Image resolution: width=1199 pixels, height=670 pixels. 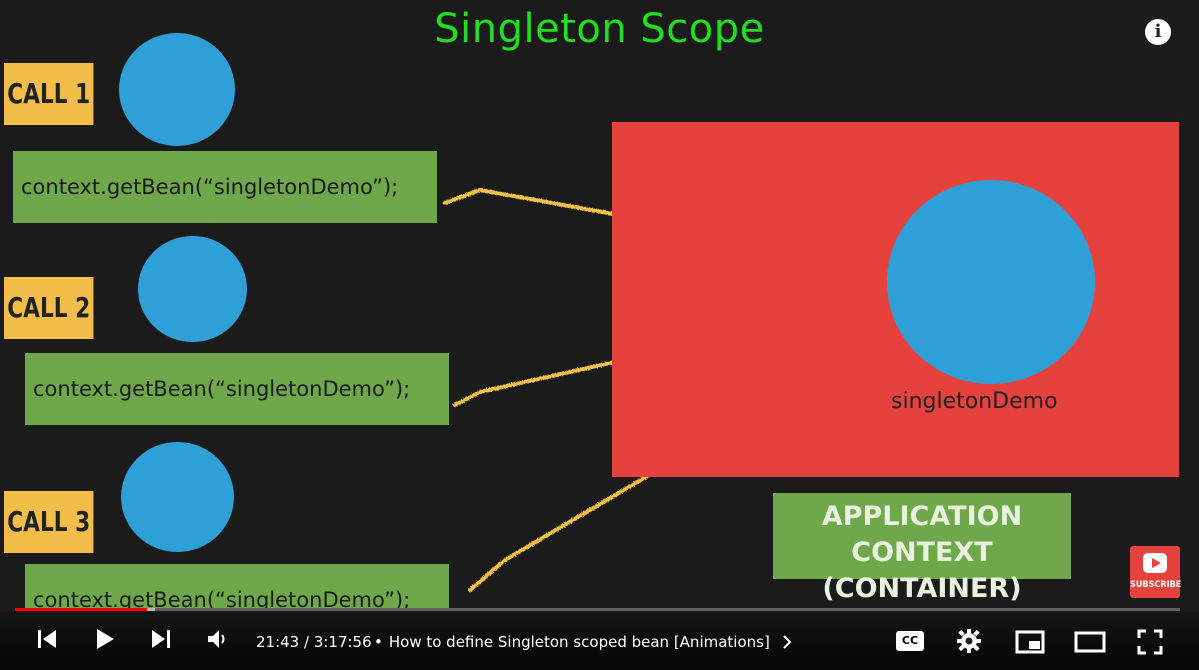 I want to click on time-display: 21:43 / 3:17:56, so click(x=314, y=642).